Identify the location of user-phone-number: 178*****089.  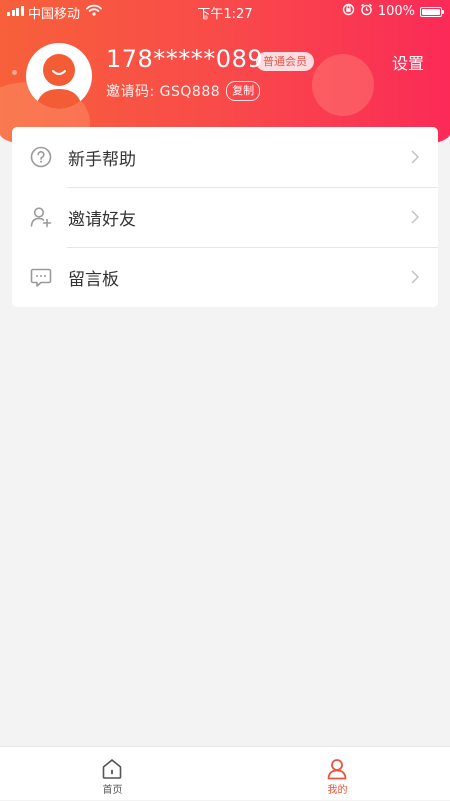
(185, 59).